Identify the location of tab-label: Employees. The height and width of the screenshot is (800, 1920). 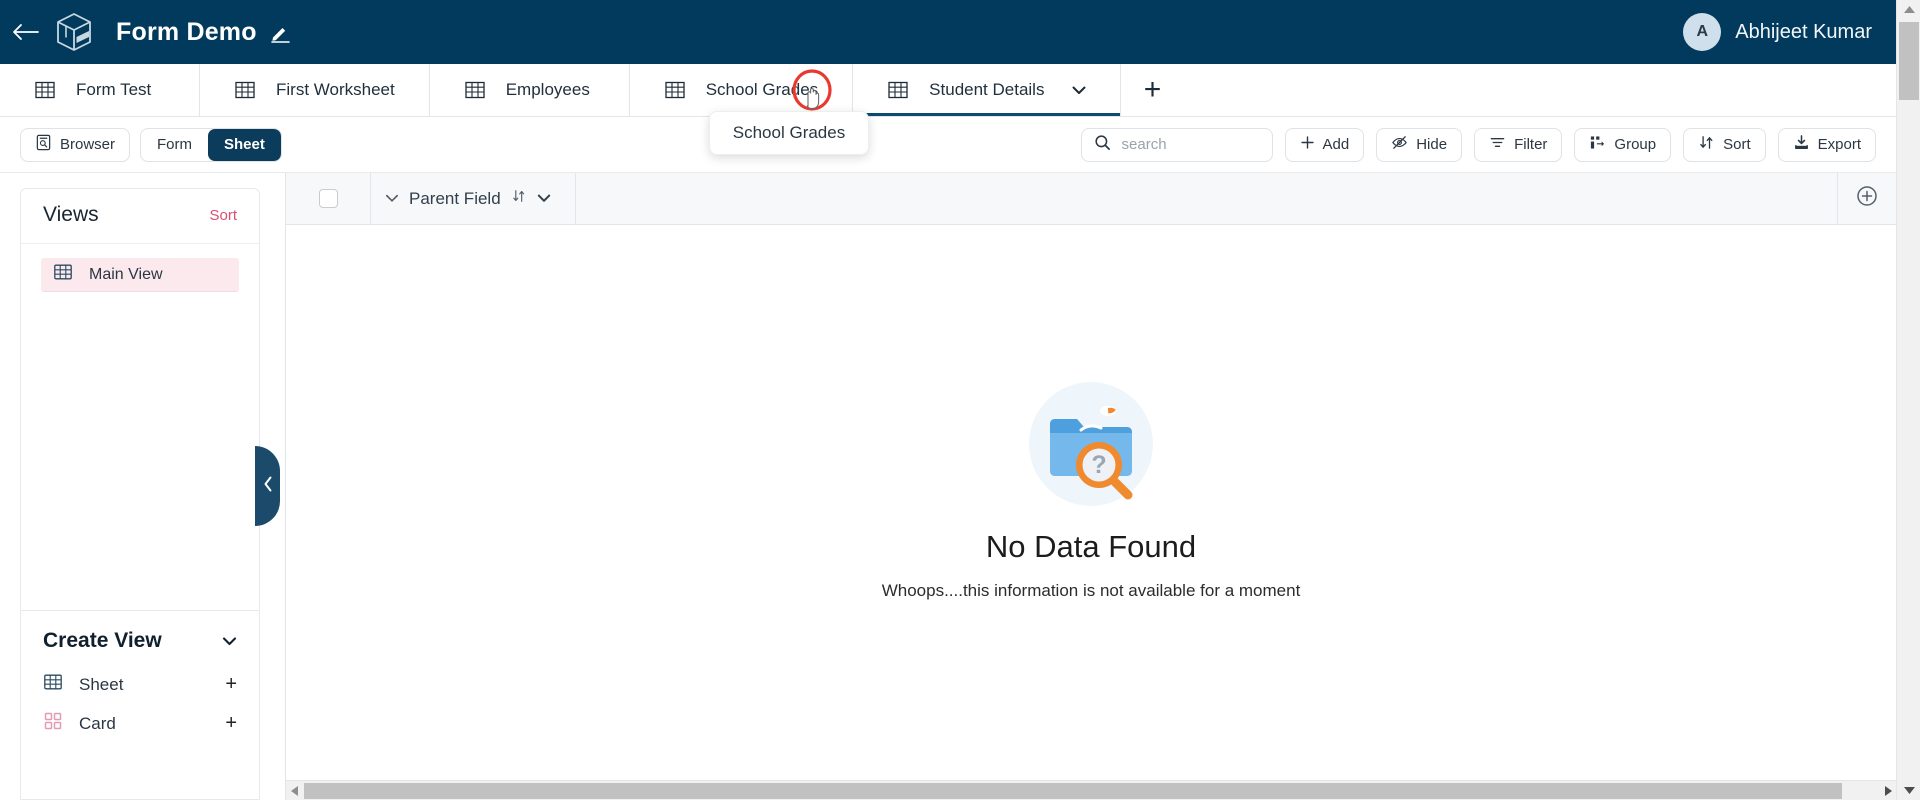
(547, 89).